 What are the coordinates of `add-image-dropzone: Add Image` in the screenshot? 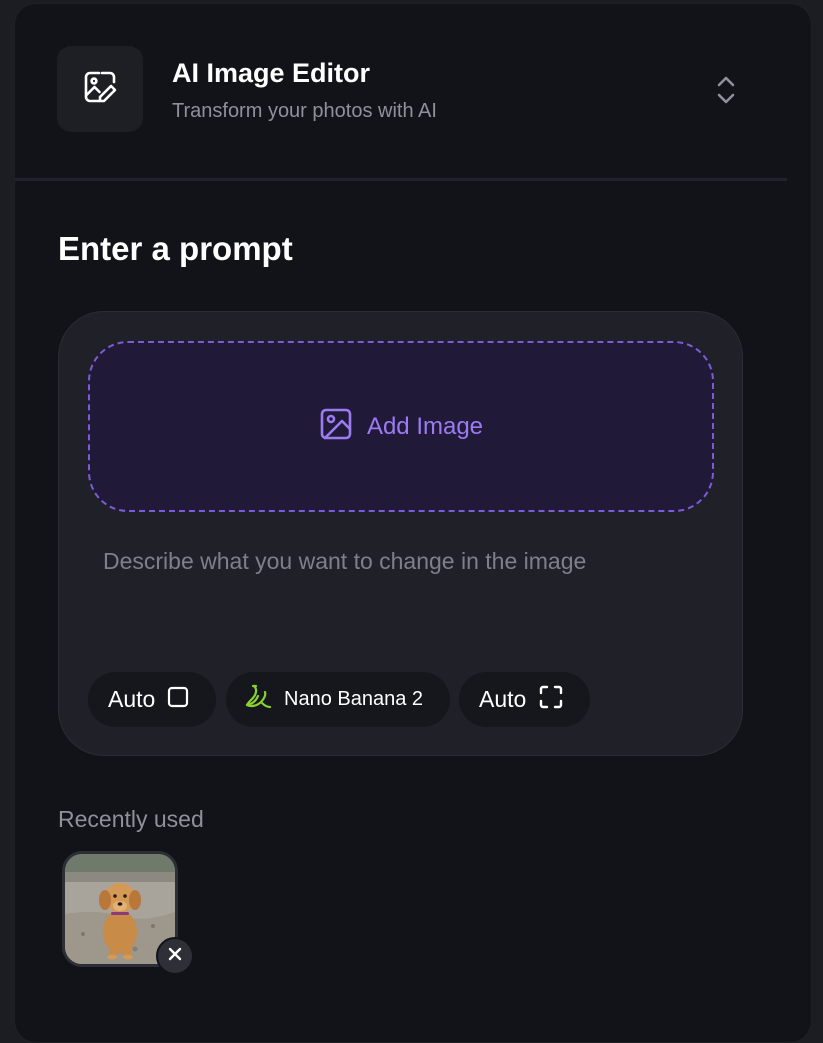 It's located at (401, 426).